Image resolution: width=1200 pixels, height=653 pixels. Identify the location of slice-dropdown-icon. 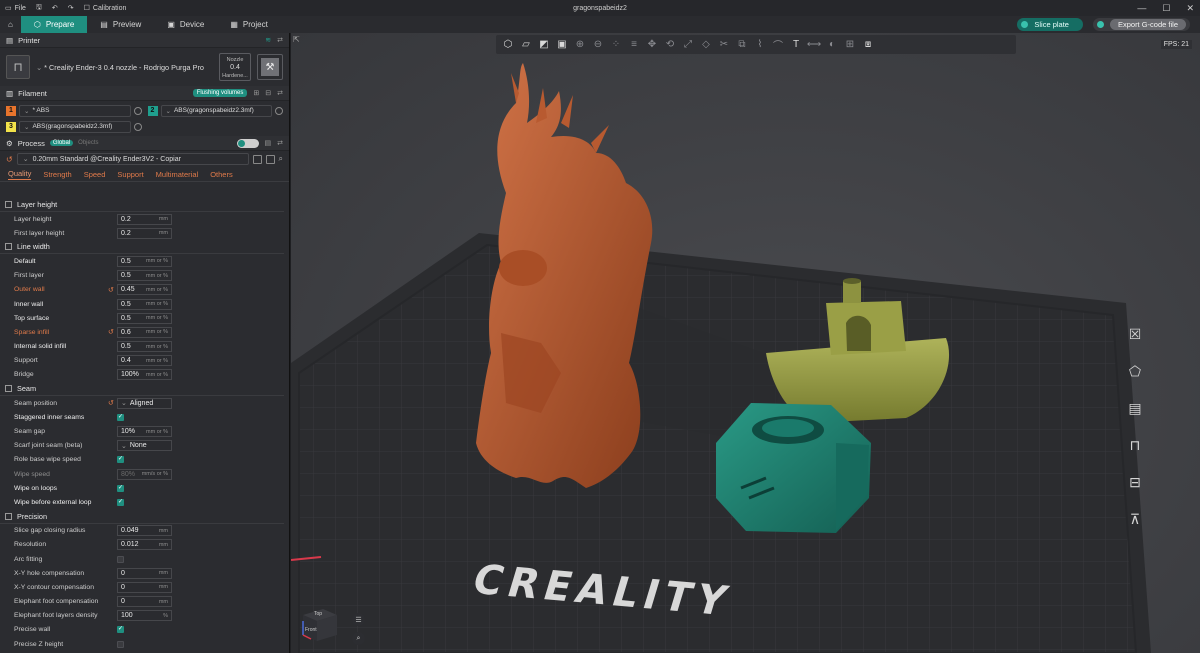
(1025, 24).